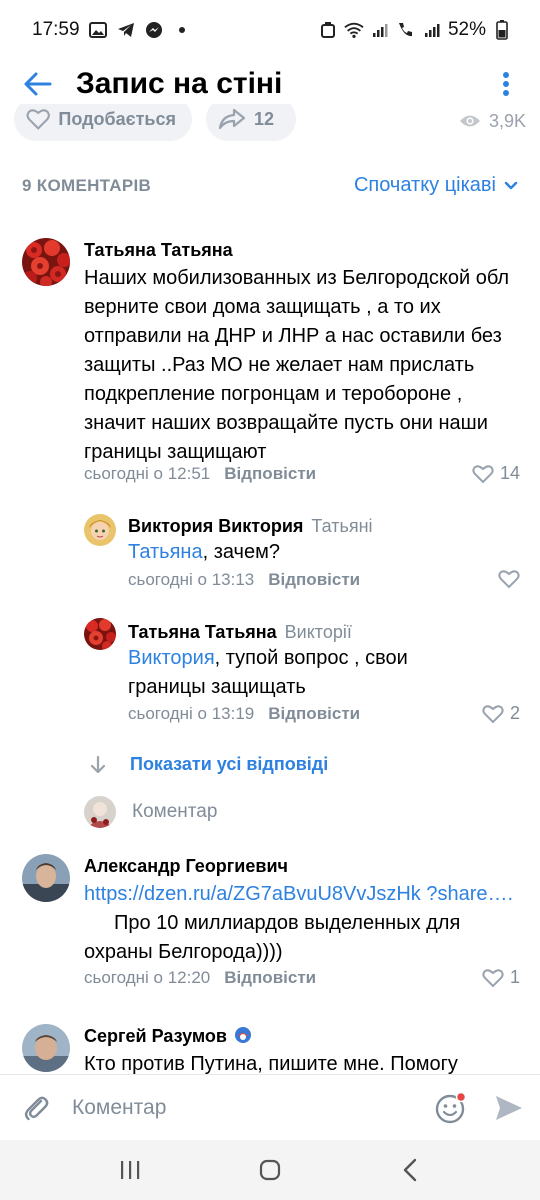 The height and width of the screenshot is (1200, 540). What do you see at coordinates (175, 811) in the screenshot?
I see `inline-comment-placeholder: Коментар` at bounding box center [175, 811].